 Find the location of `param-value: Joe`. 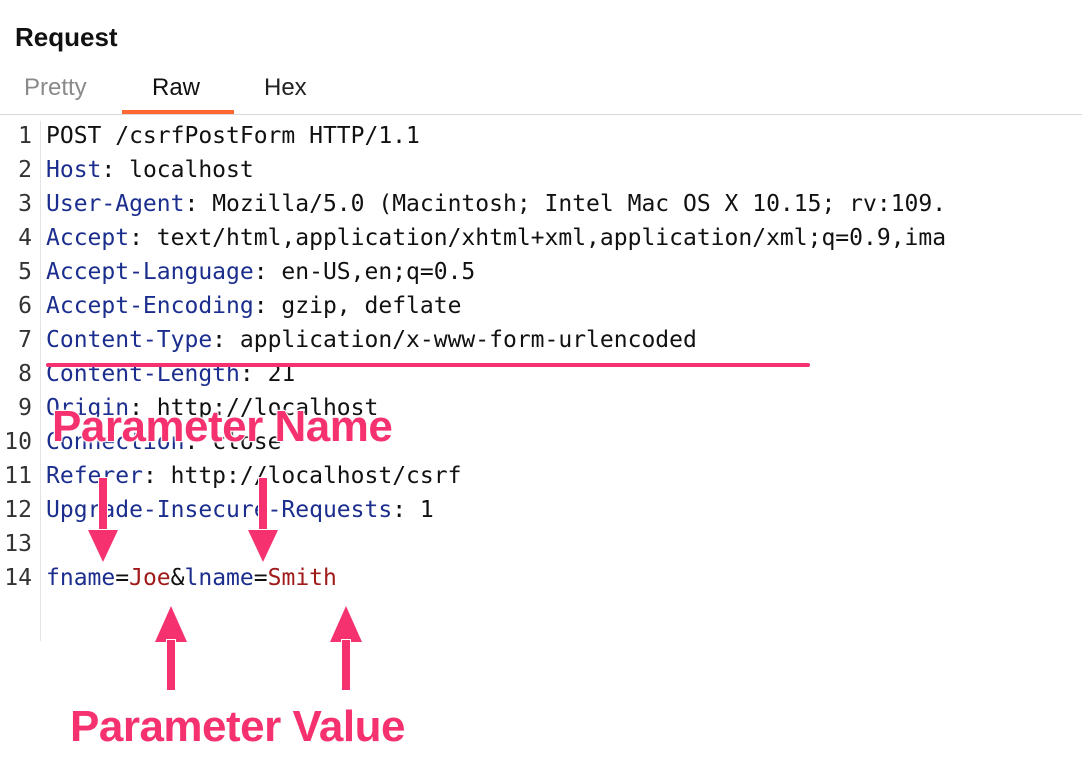

param-value: Joe is located at coordinates (150, 578).